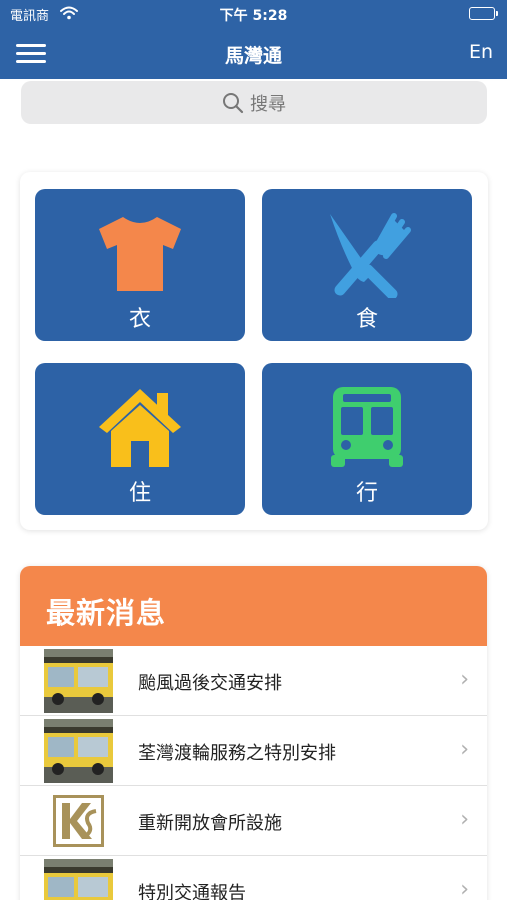 Image resolution: width=507 pixels, height=900 pixels. I want to click on news-item: 重新開放會所設施 ›, so click(253, 821).